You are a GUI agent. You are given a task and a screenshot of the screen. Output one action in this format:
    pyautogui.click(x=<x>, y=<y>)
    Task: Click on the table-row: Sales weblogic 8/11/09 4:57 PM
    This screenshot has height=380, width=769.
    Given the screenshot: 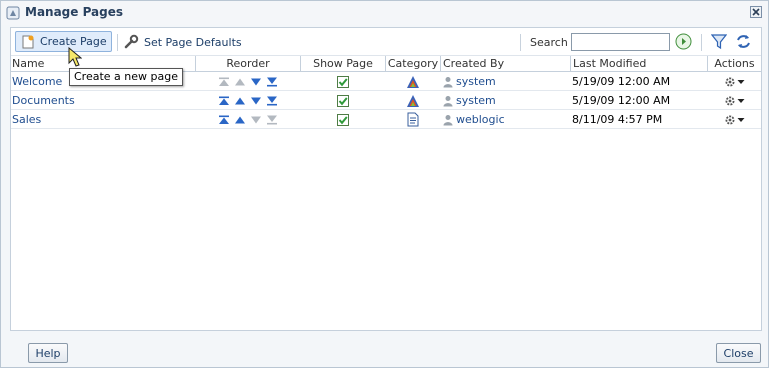 What is the action you would take?
    pyautogui.click(x=386, y=119)
    